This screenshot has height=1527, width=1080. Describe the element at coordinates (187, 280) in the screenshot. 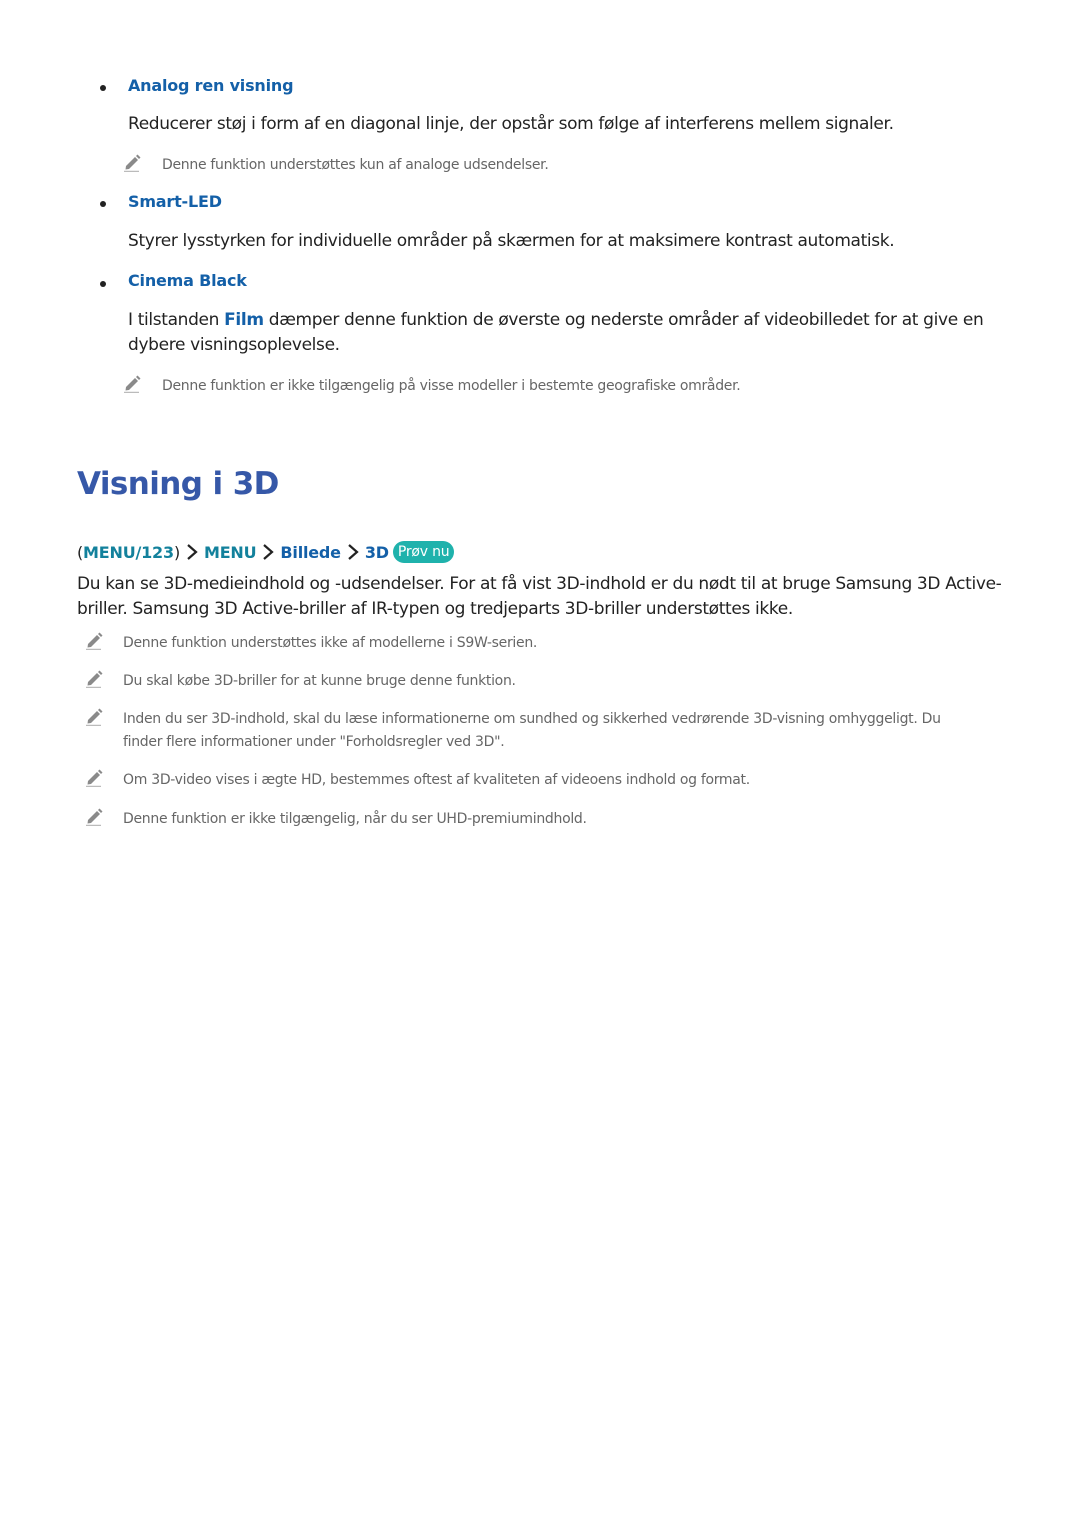

I see `cinema-black-title: Cinema Black` at that location.